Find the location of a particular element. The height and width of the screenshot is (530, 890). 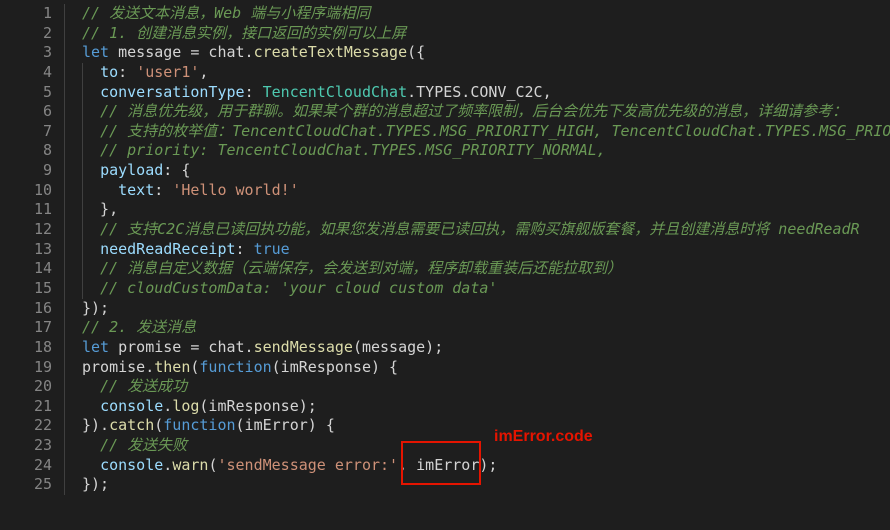

code-line: text: 'Hello world!' is located at coordinates (486, 191).